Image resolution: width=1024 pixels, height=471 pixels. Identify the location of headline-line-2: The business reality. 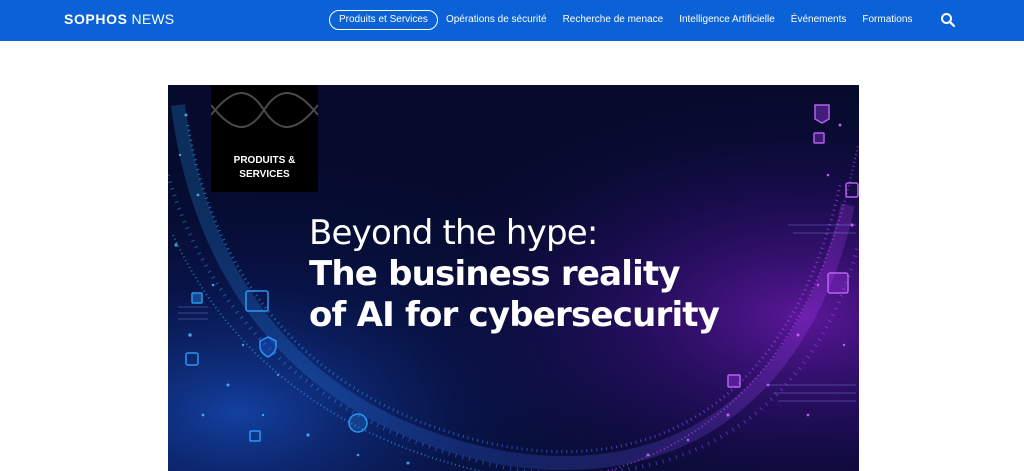
(495, 274).